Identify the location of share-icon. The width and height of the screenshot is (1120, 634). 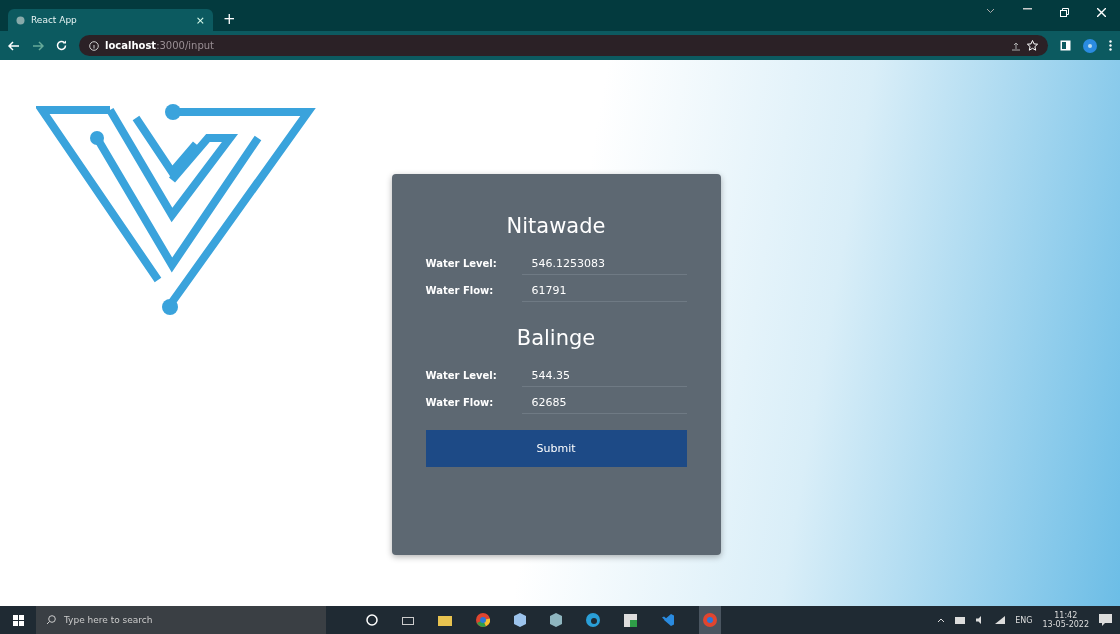
(1016, 45).